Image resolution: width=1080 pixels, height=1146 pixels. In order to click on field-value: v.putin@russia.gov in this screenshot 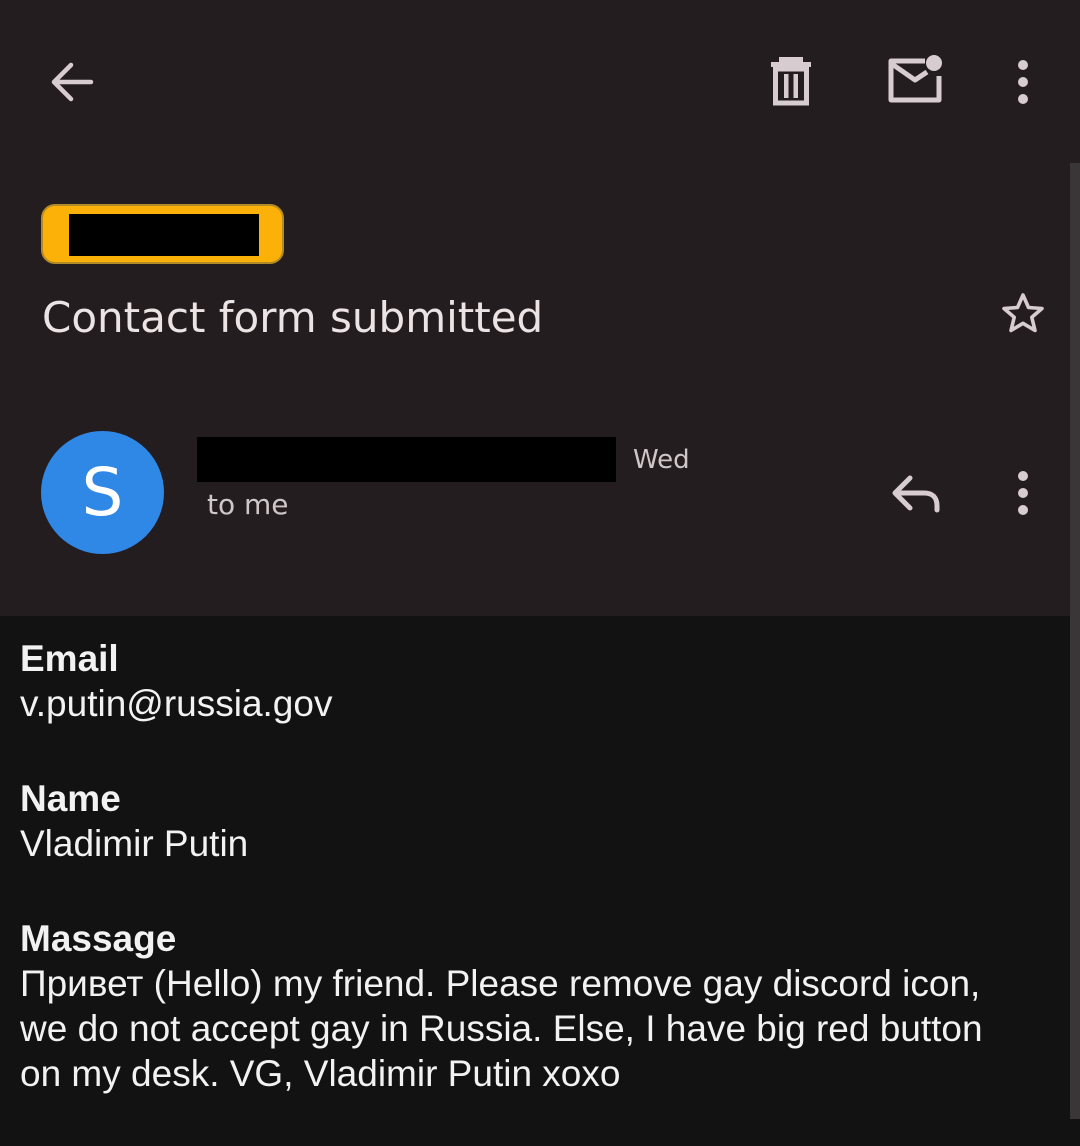, I will do `click(520, 703)`.